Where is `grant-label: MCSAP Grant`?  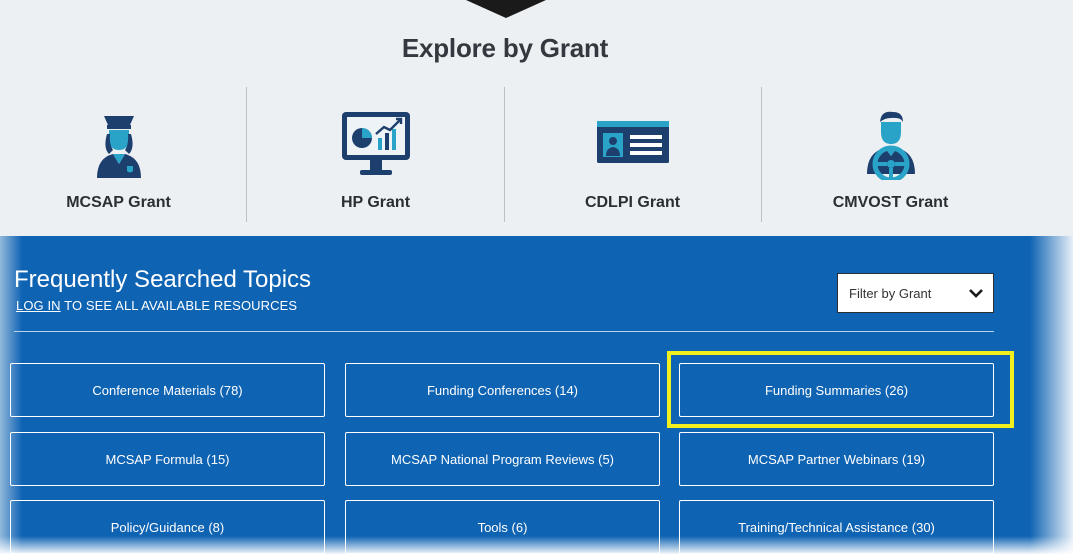 grant-label: MCSAP Grant is located at coordinates (118, 202).